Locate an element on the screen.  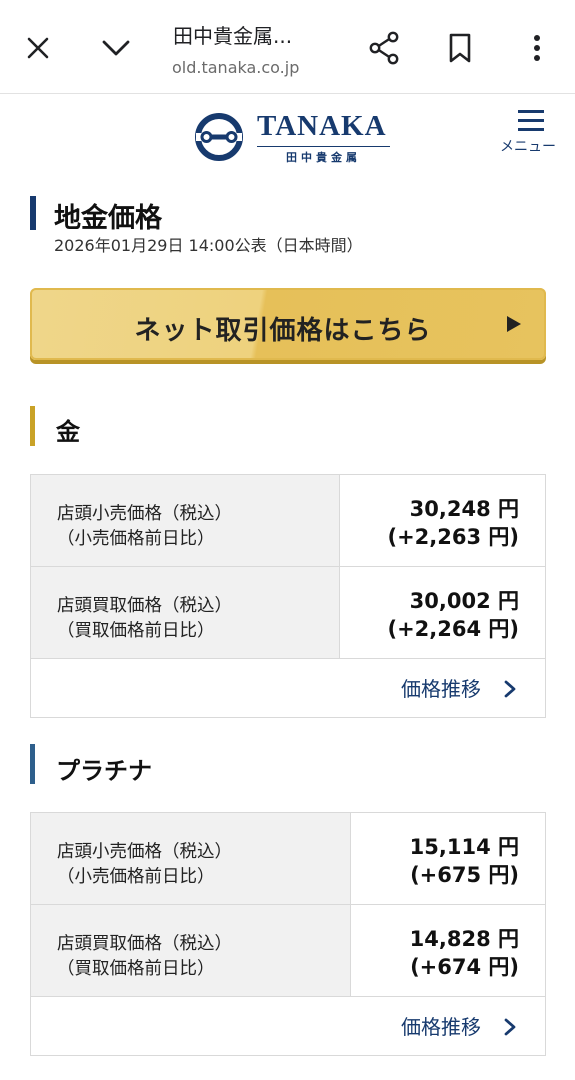
table-row: 店頭小売価格（税込） （小売価格前日比） 15,114 円 (+675 円) is located at coordinates (288, 859).